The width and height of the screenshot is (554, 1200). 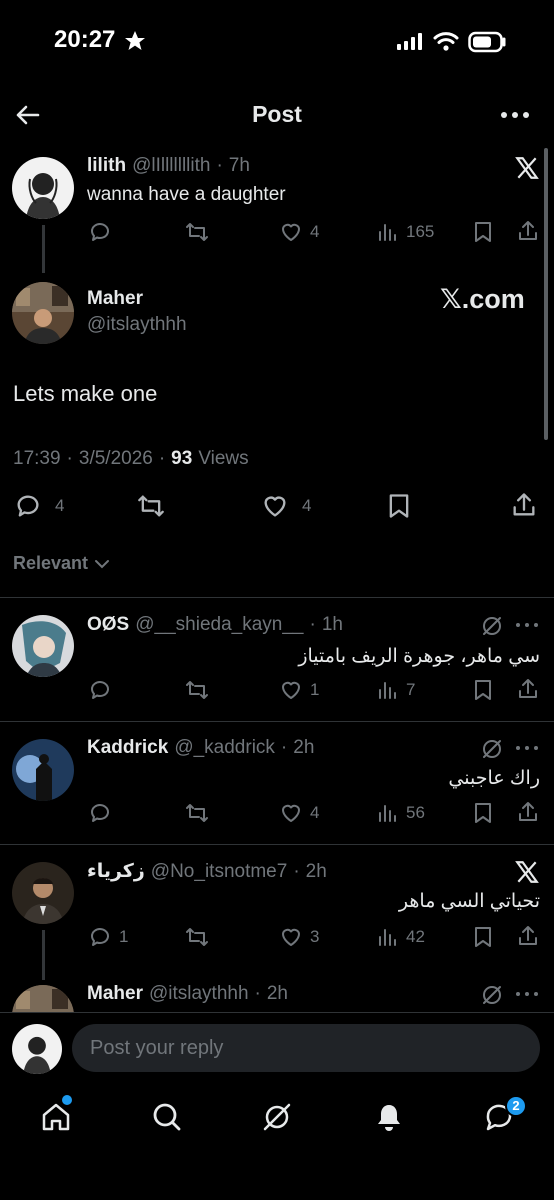 I want to click on like-count: 3, so click(x=315, y=936).